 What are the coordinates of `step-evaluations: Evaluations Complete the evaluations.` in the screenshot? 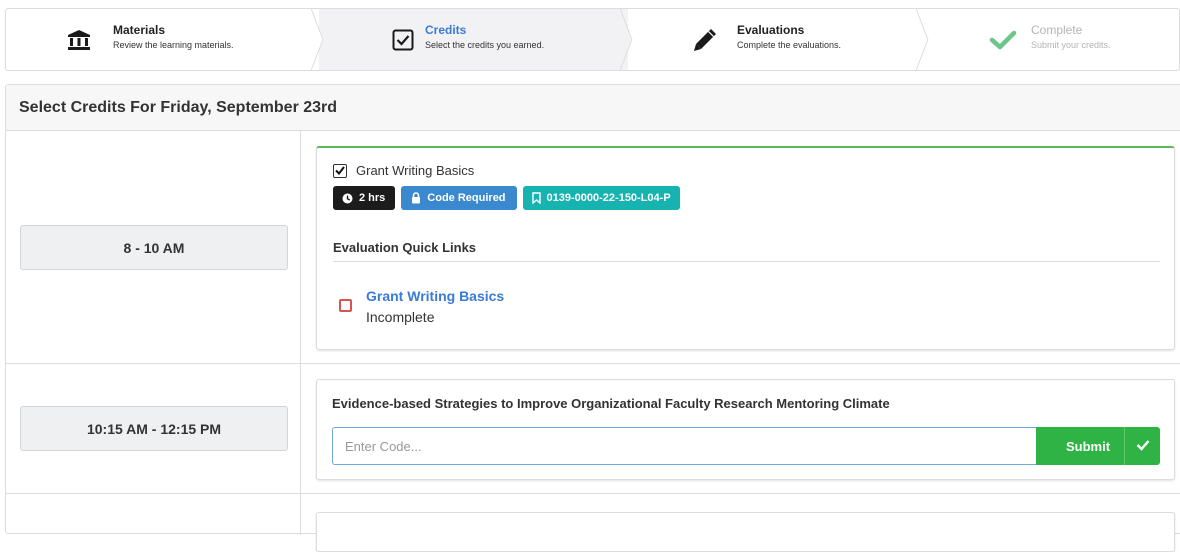 It's located at (778, 39).